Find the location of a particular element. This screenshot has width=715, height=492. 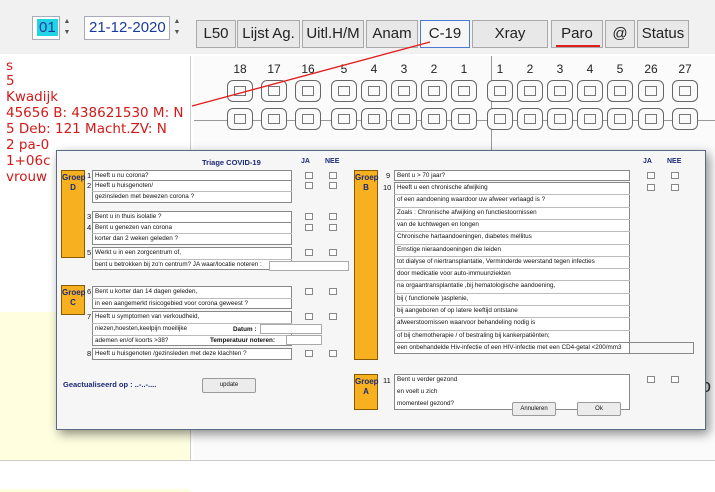

question-text: korter dan 2 weken geleden ? is located at coordinates (136, 238).